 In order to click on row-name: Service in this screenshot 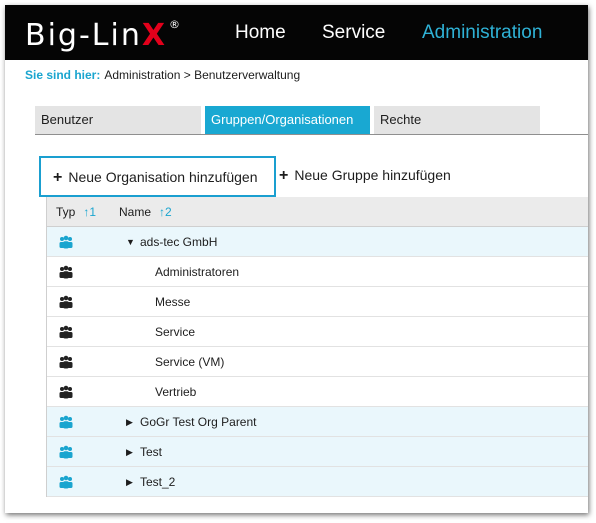, I will do `click(175, 332)`.